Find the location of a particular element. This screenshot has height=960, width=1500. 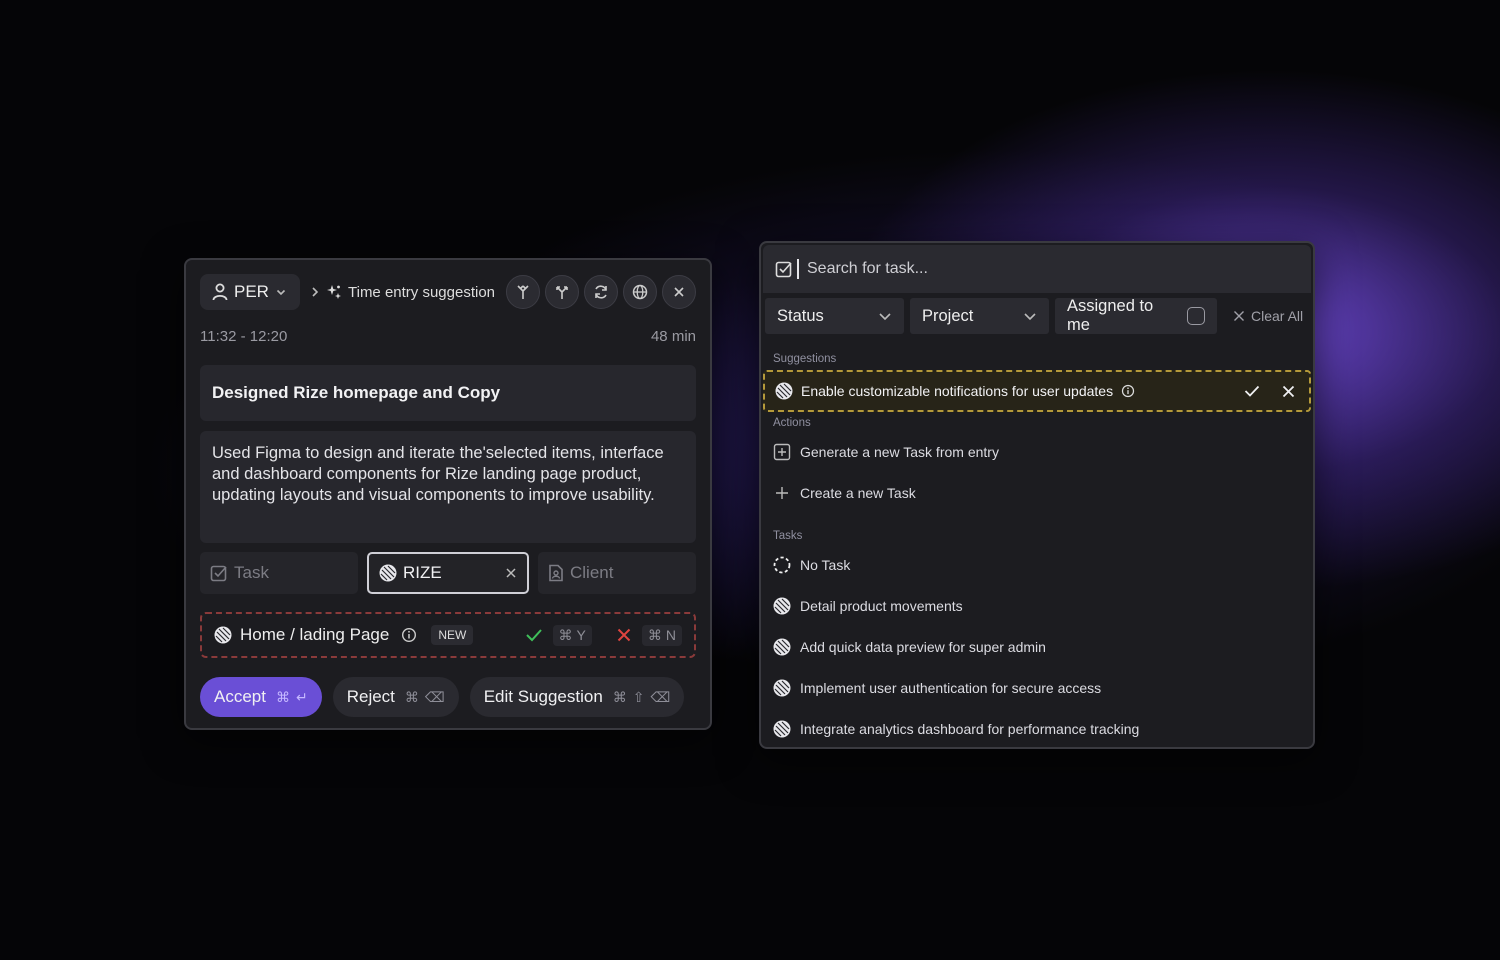

duration: 48 min is located at coordinates (673, 336).